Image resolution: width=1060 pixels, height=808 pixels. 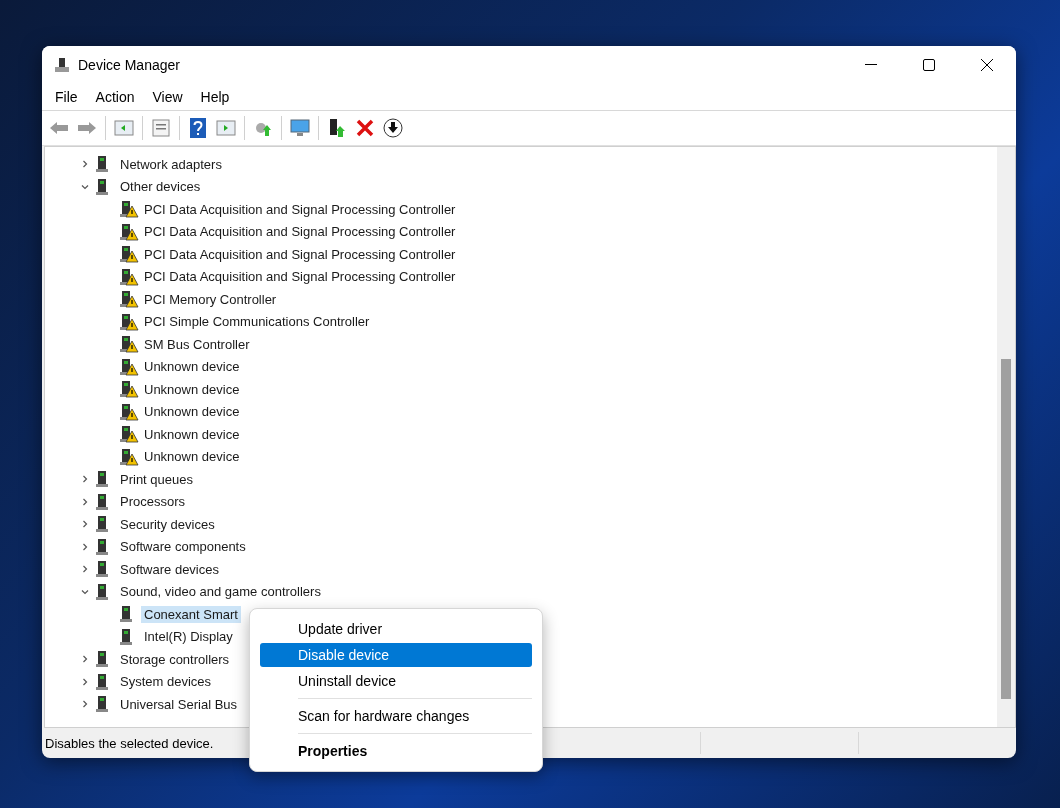 What do you see at coordinates (365, 128) in the screenshot?
I see `uninstall-x-icon` at bounding box center [365, 128].